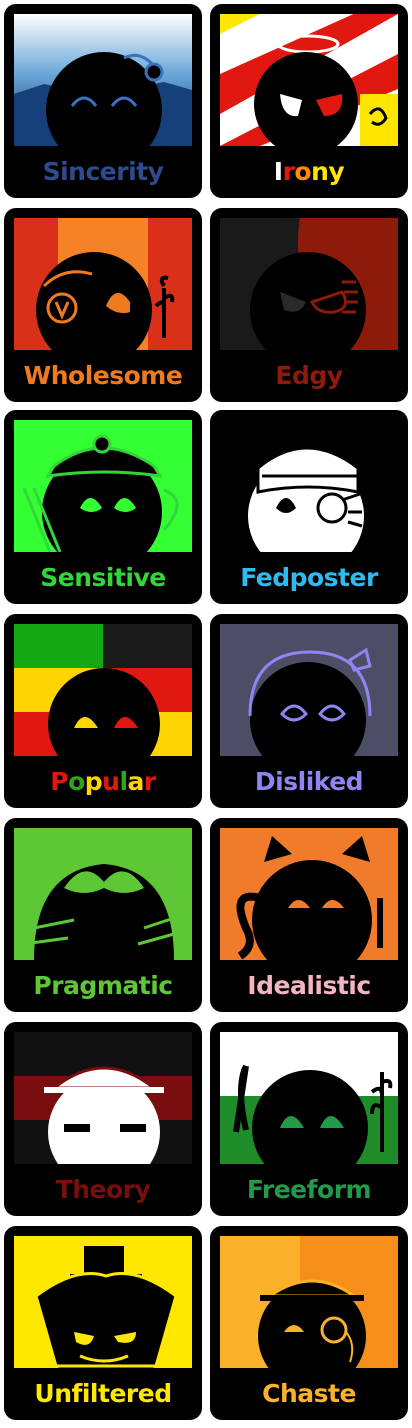 Image resolution: width=412 pixels, height=1428 pixels. I want to click on card-disliked: Disliked, so click(309, 711).